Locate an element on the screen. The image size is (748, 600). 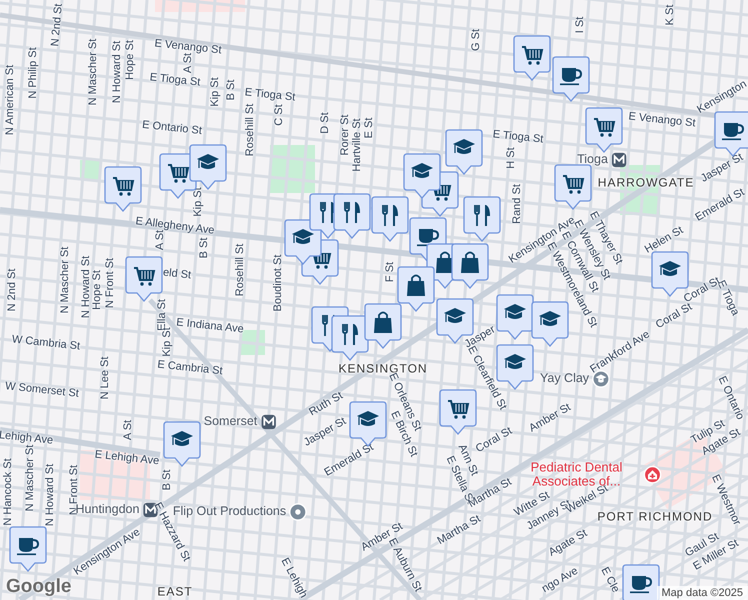
street-label: Agate St is located at coordinates (568, 543).